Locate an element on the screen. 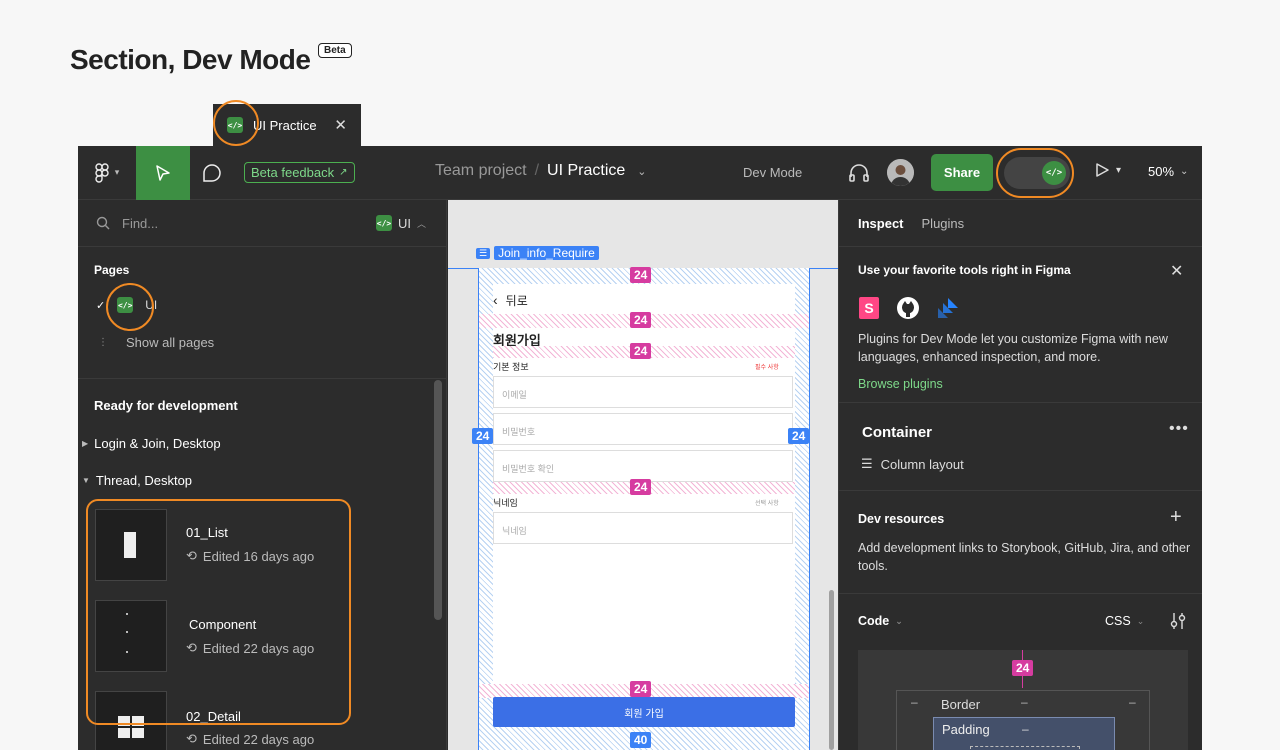  more-options-icon: ••• is located at coordinates (1179, 429).